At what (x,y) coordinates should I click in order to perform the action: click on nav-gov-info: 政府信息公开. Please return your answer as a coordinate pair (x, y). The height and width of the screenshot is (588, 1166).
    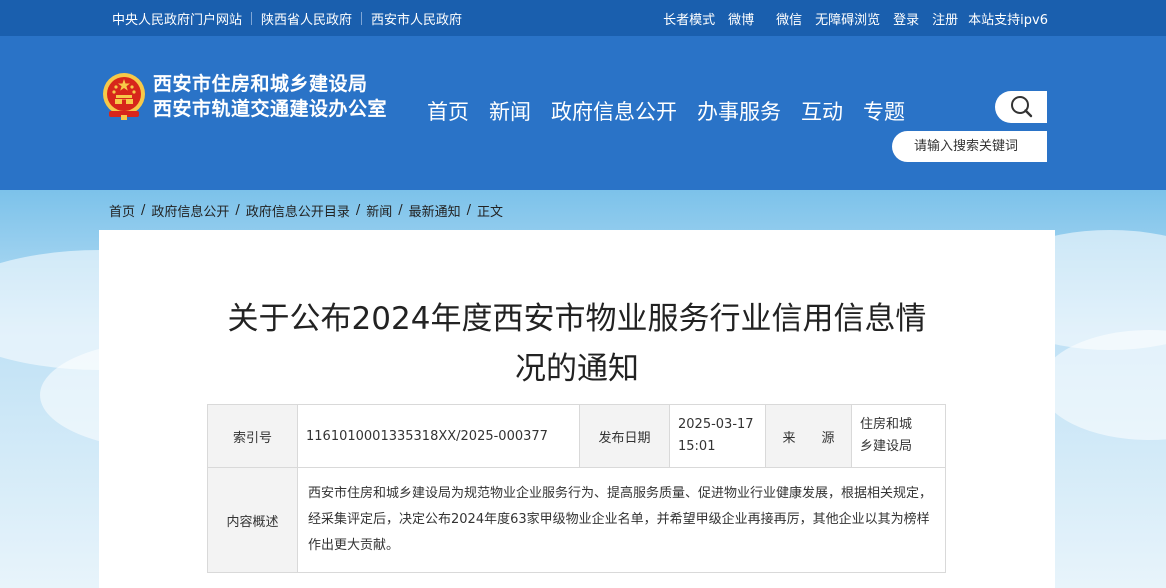
    Looking at the image, I should click on (614, 111).